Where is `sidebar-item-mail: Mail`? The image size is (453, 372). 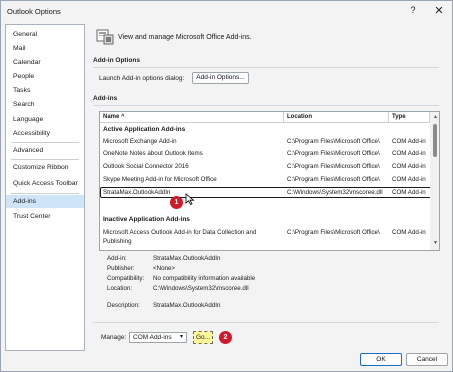 sidebar-item-mail: Mail is located at coordinates (45, 48).